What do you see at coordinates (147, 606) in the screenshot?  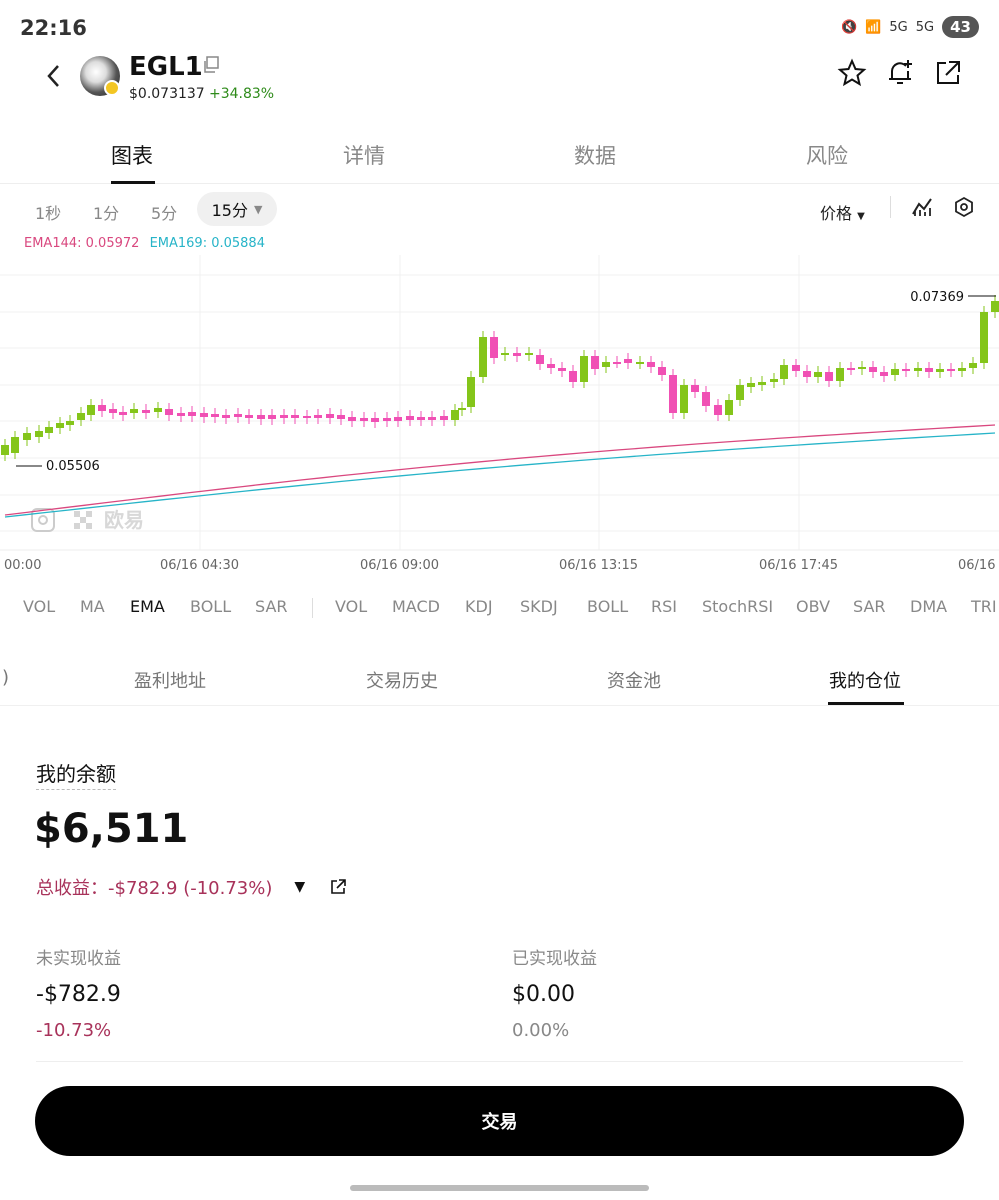 I see `indicator-ema: EMA` at bounding box center [147, 606].